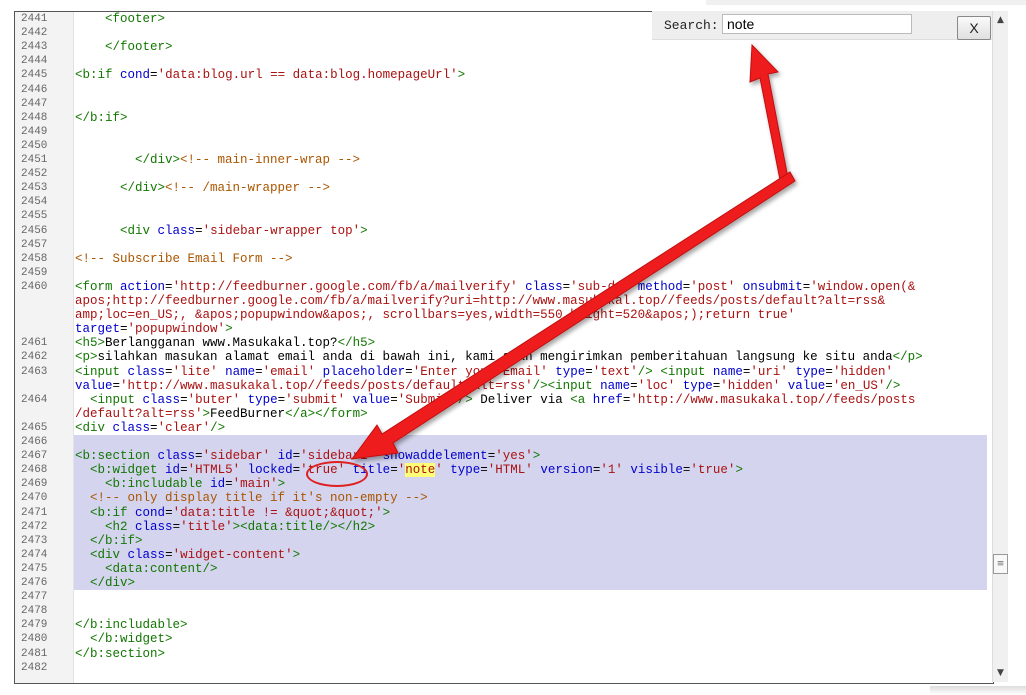 Image resolution: width=1026 pixels, height=695 pixels. I want to click on arrow-to-search-icon, so click(769, 112).